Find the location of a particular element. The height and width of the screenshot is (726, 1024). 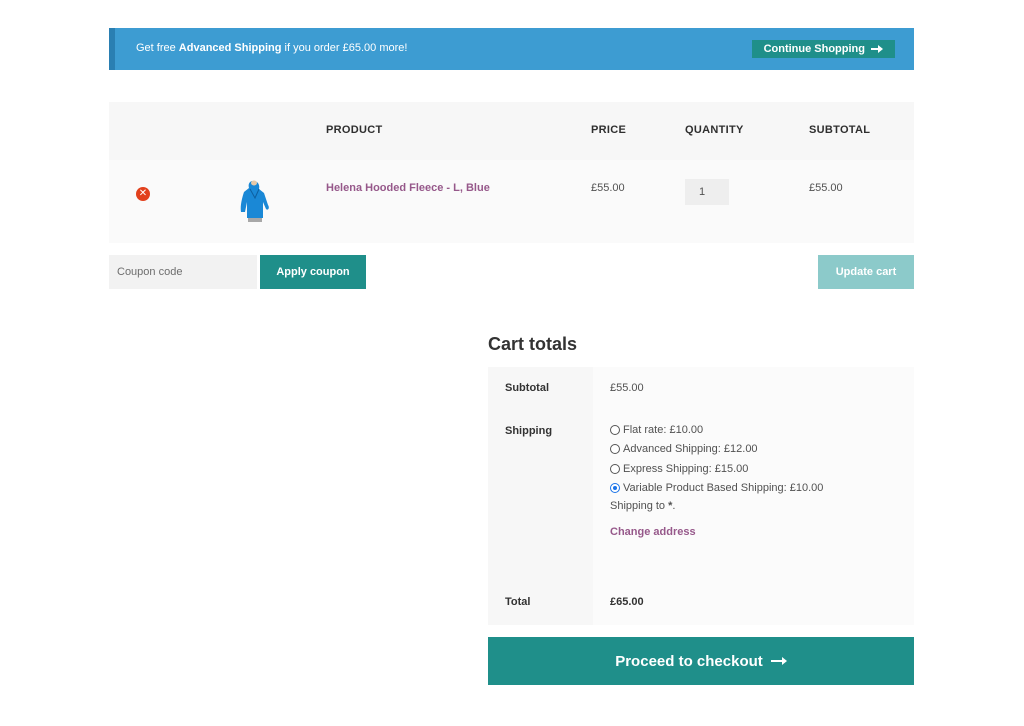

shipping-option-label: Advanced Shipping: £12.00 is located at coordinates (690, 449).